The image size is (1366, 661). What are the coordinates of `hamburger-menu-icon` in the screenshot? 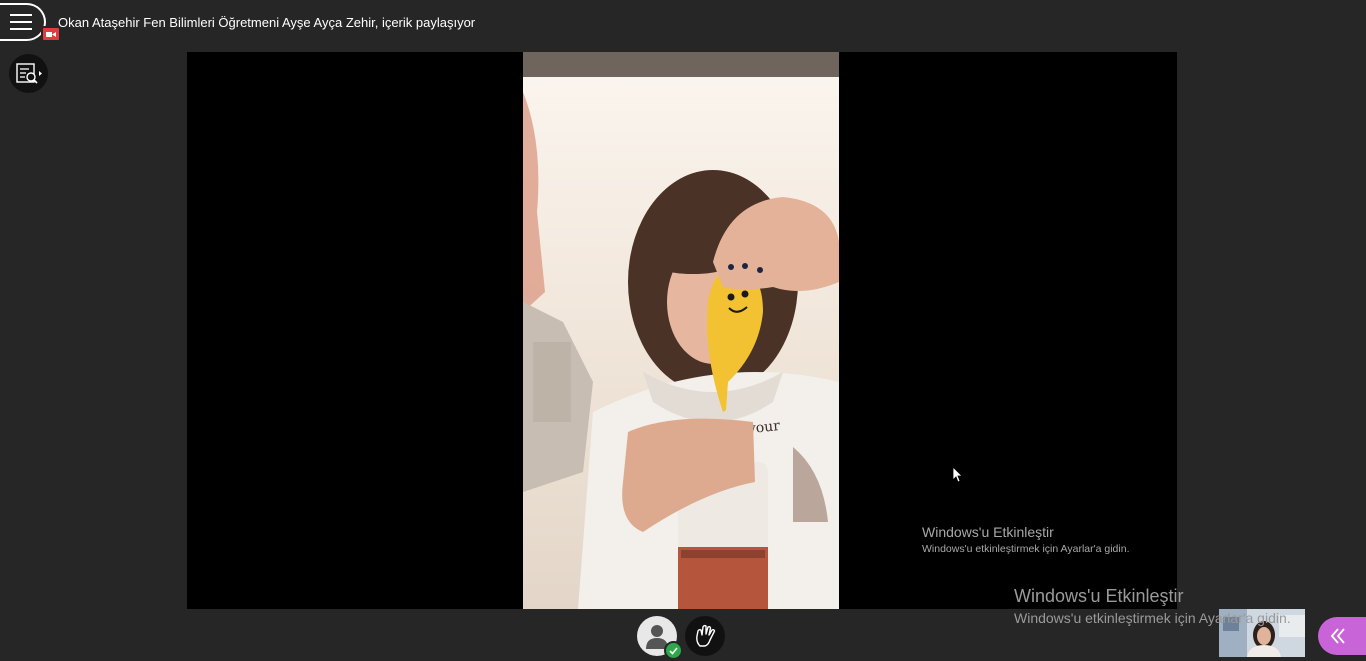 It's located at (21, 22).